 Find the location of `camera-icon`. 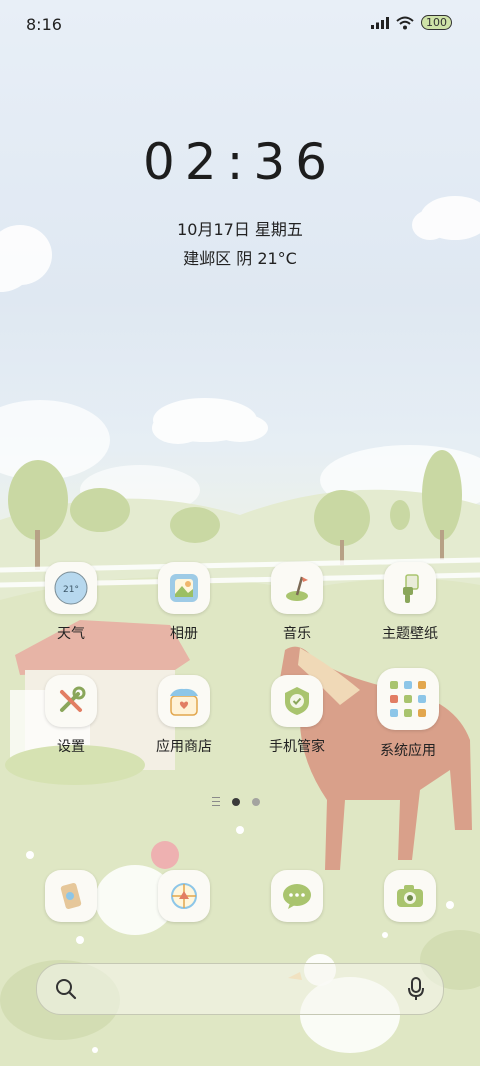

camera-icon is located at coordinates (410, 896).